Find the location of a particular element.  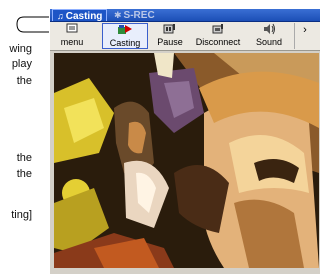

disconnect-button: Disconnect is located at coordinates (218, 36).